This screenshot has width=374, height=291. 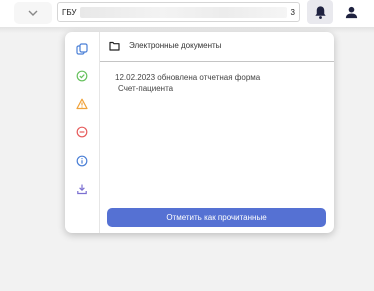 I want to click on user-icon, so click(x=351, y=12).